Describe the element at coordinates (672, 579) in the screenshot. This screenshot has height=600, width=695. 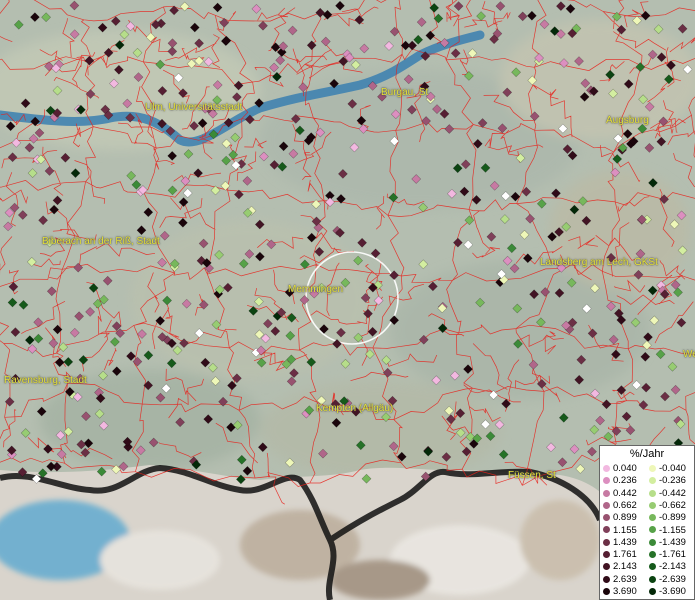
I see `legend-value: -2.639` at that location.